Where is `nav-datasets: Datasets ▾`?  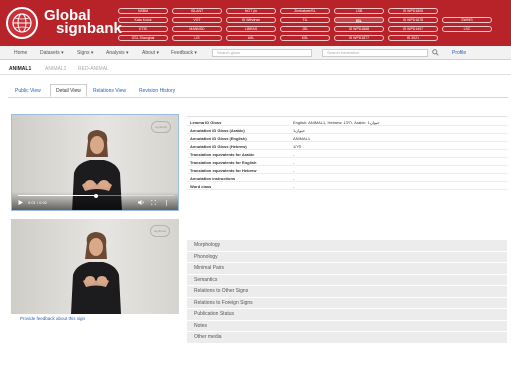
nav-datasets: Datasets ▾ is located at coordinates (52, 53).